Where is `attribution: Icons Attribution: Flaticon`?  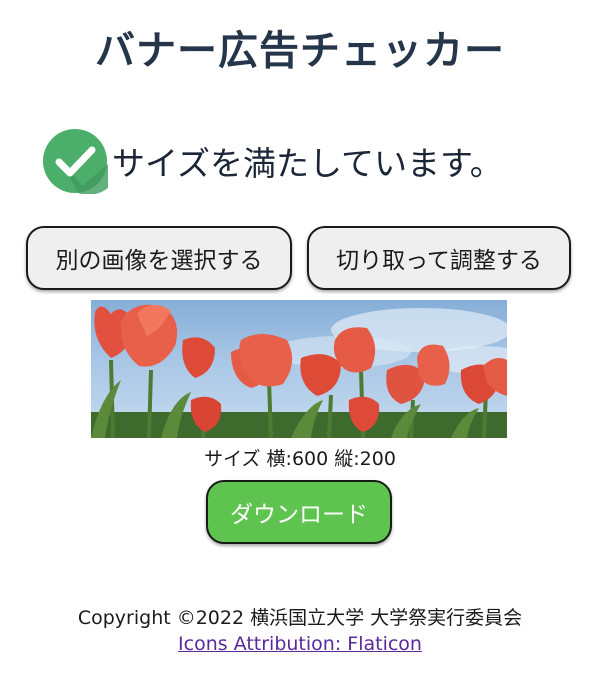
attribution: Icons Attribution: Flaticon is located at coordinates (300, 644).